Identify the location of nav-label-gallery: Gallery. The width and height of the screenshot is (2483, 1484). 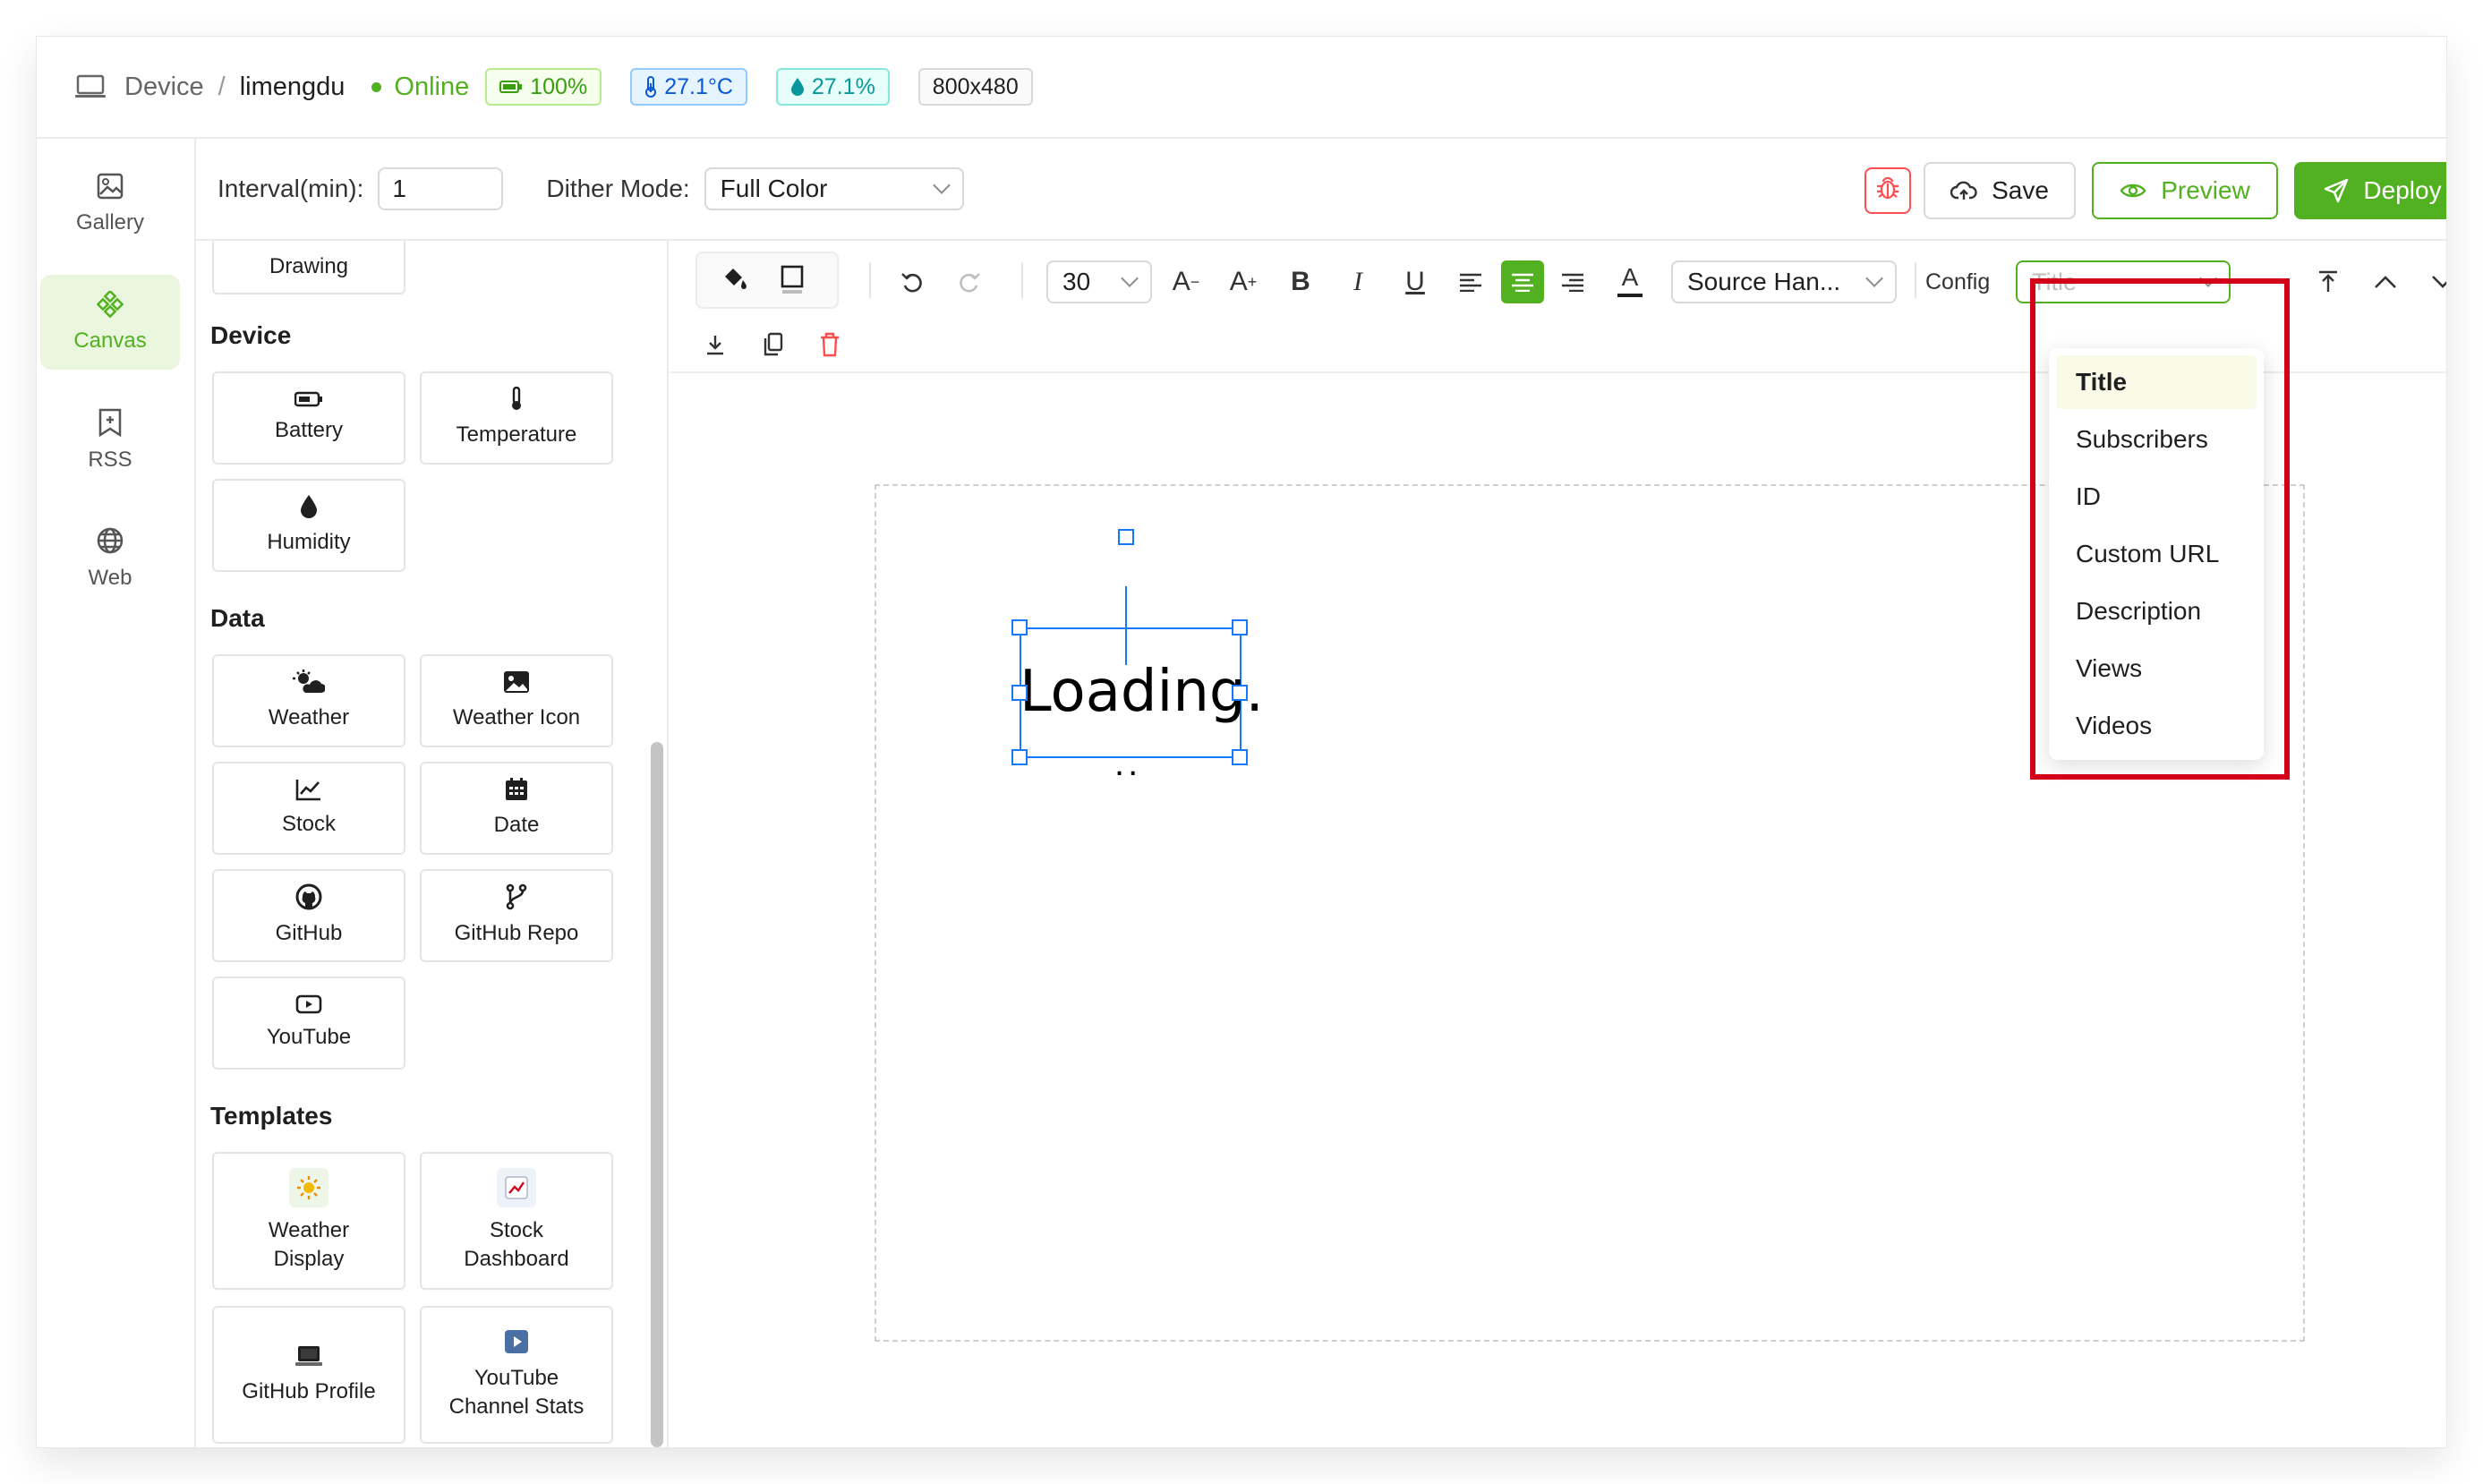
(110, 222).